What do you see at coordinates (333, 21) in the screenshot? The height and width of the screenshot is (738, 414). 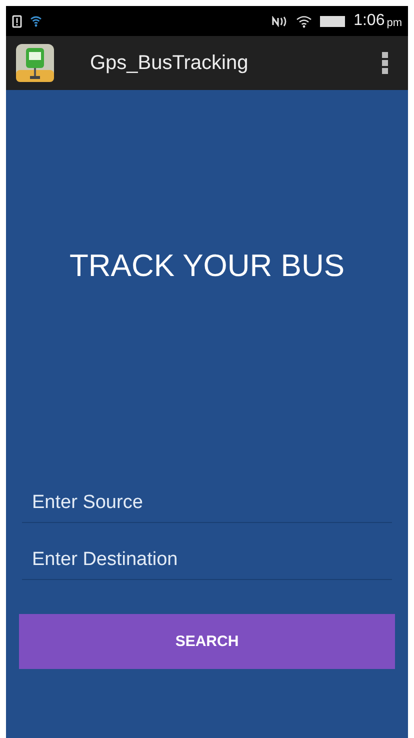 I see `battery-icon` at bounding box center [333, 21].